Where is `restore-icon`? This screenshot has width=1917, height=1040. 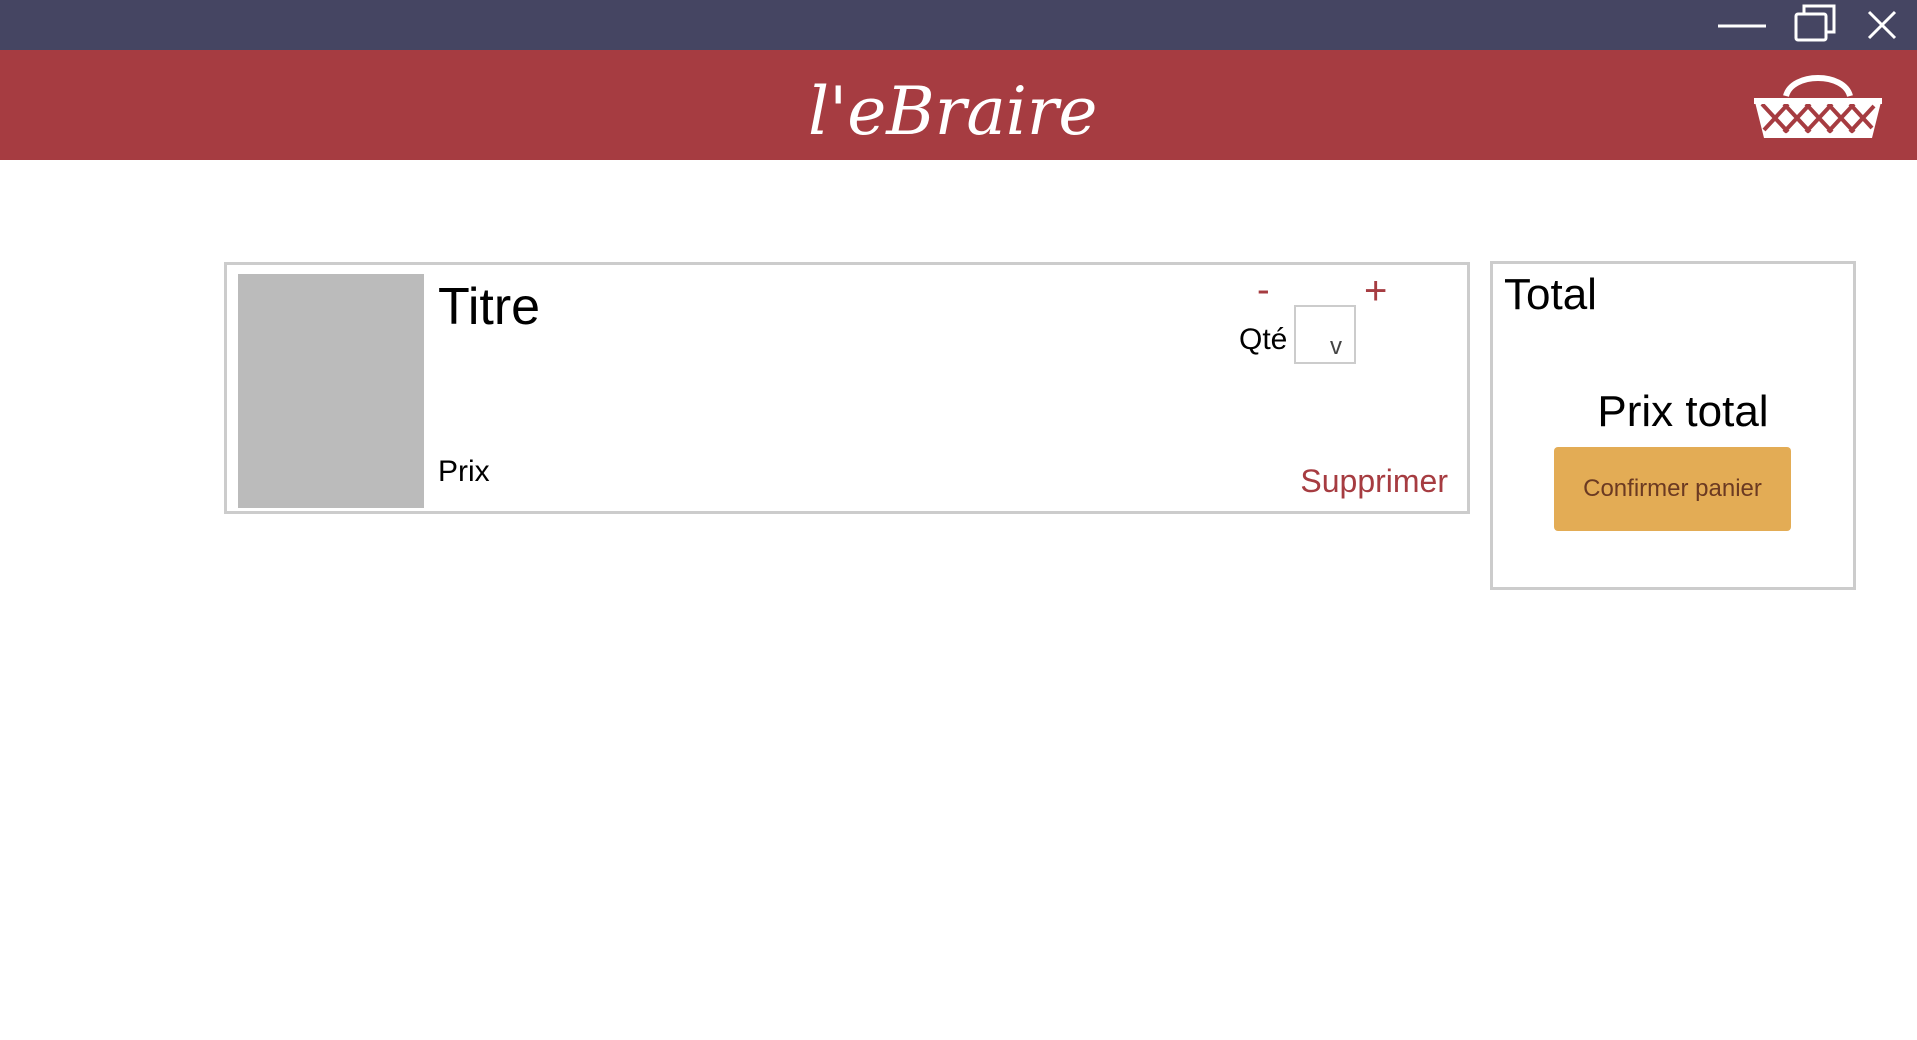 restore-icon is located at coordinates (1815, 23).